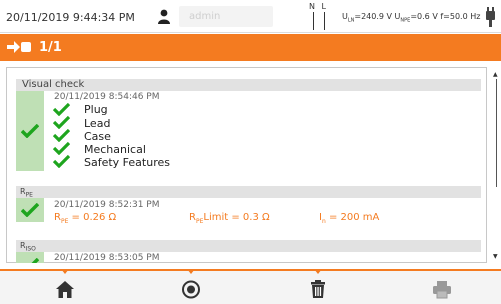 The height and width of the screenshot is (304, 501). What do you see at coordinates (107, 258) in the screenshot?
I see `riso-timestamp: 20/11/2019 8:53:05 PM` at bounding box center [107, 258].